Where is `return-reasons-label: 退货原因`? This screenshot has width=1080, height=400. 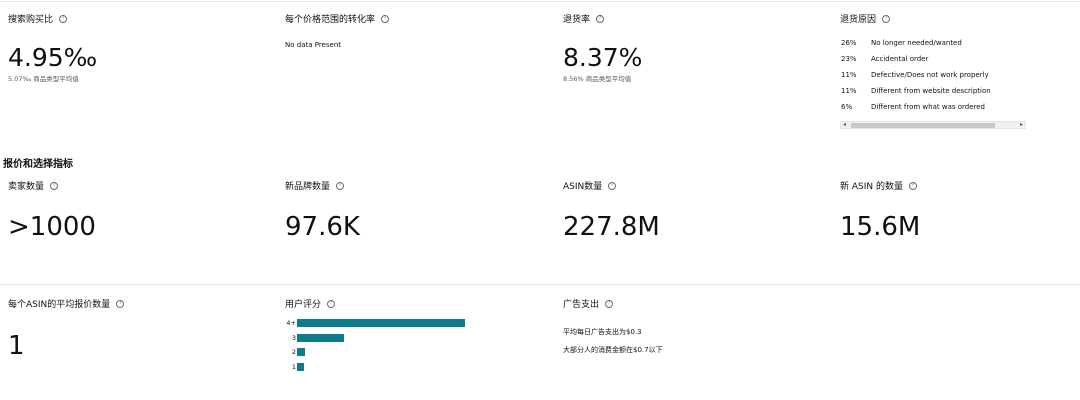 return-reasons-label: 退货原因 is located at coordinates (858, 20).